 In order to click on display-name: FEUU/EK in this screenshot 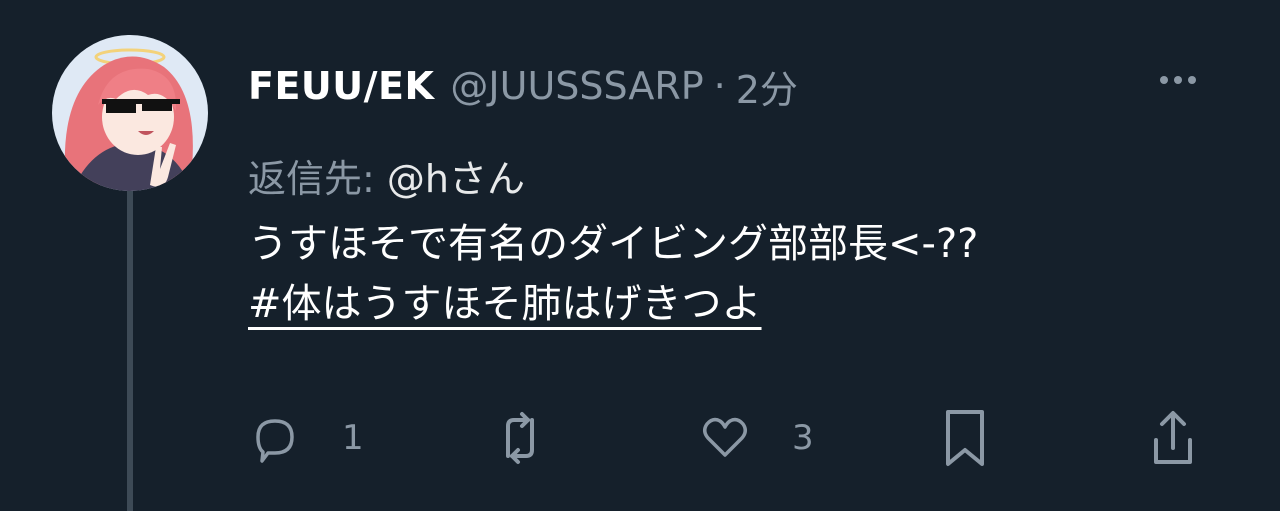, I will do `click(341, 86)`.